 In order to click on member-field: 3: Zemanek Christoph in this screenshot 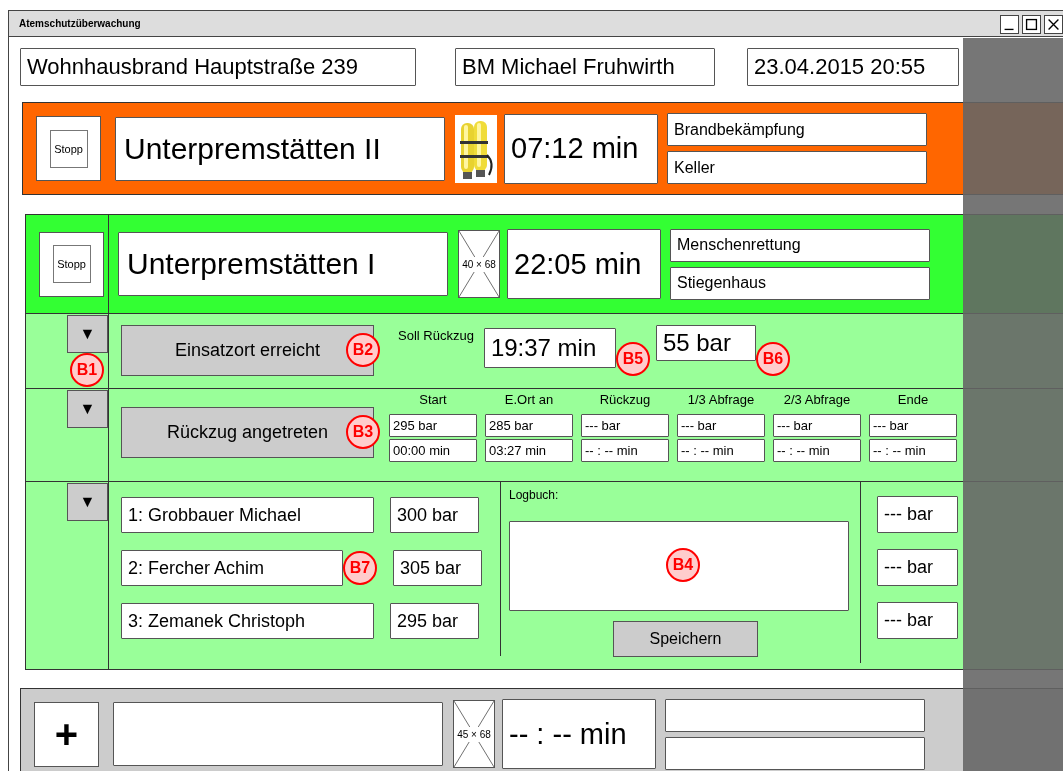, I will do `click(247, 621)`.